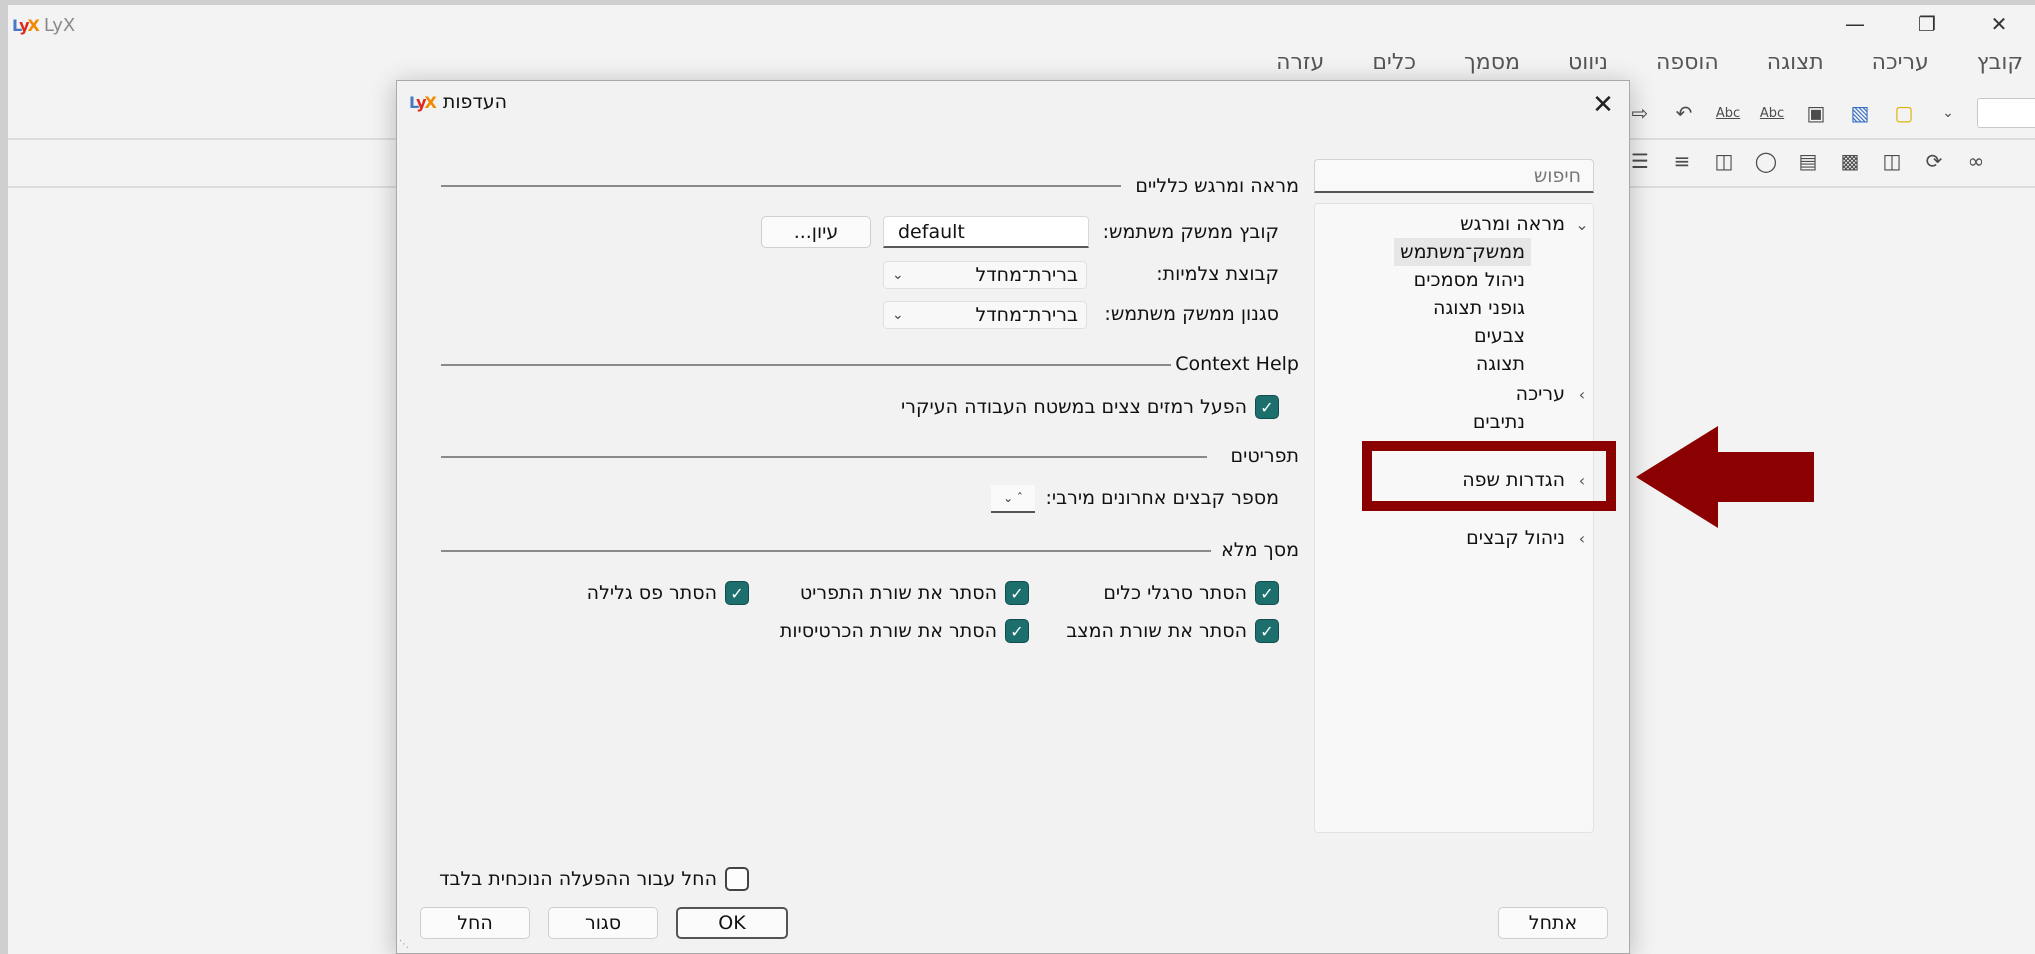  What do you see at coordinates (1795, 67) in the screenshot?
I see `menu-view: תצוגה` at bounding box center [1795, 67].